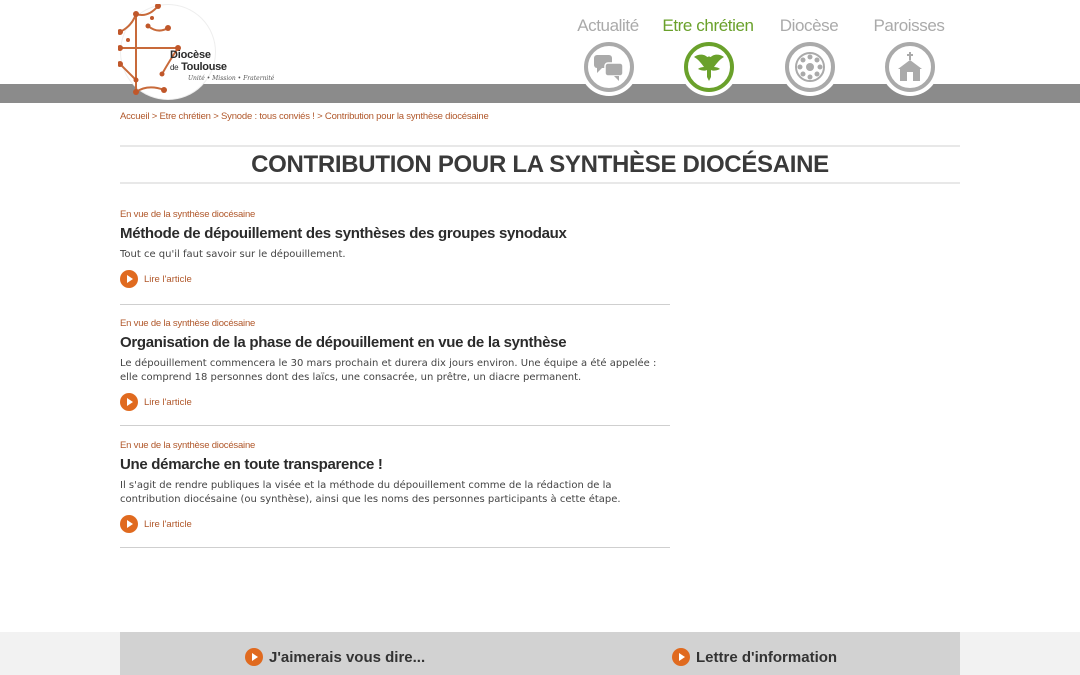 The width and height of the screenshot is (1080, 675). I want to click on page-title: CONTRIBUTION POUR LA SYNTHÈSE DIOCÉSAINE, so click(540, 164).